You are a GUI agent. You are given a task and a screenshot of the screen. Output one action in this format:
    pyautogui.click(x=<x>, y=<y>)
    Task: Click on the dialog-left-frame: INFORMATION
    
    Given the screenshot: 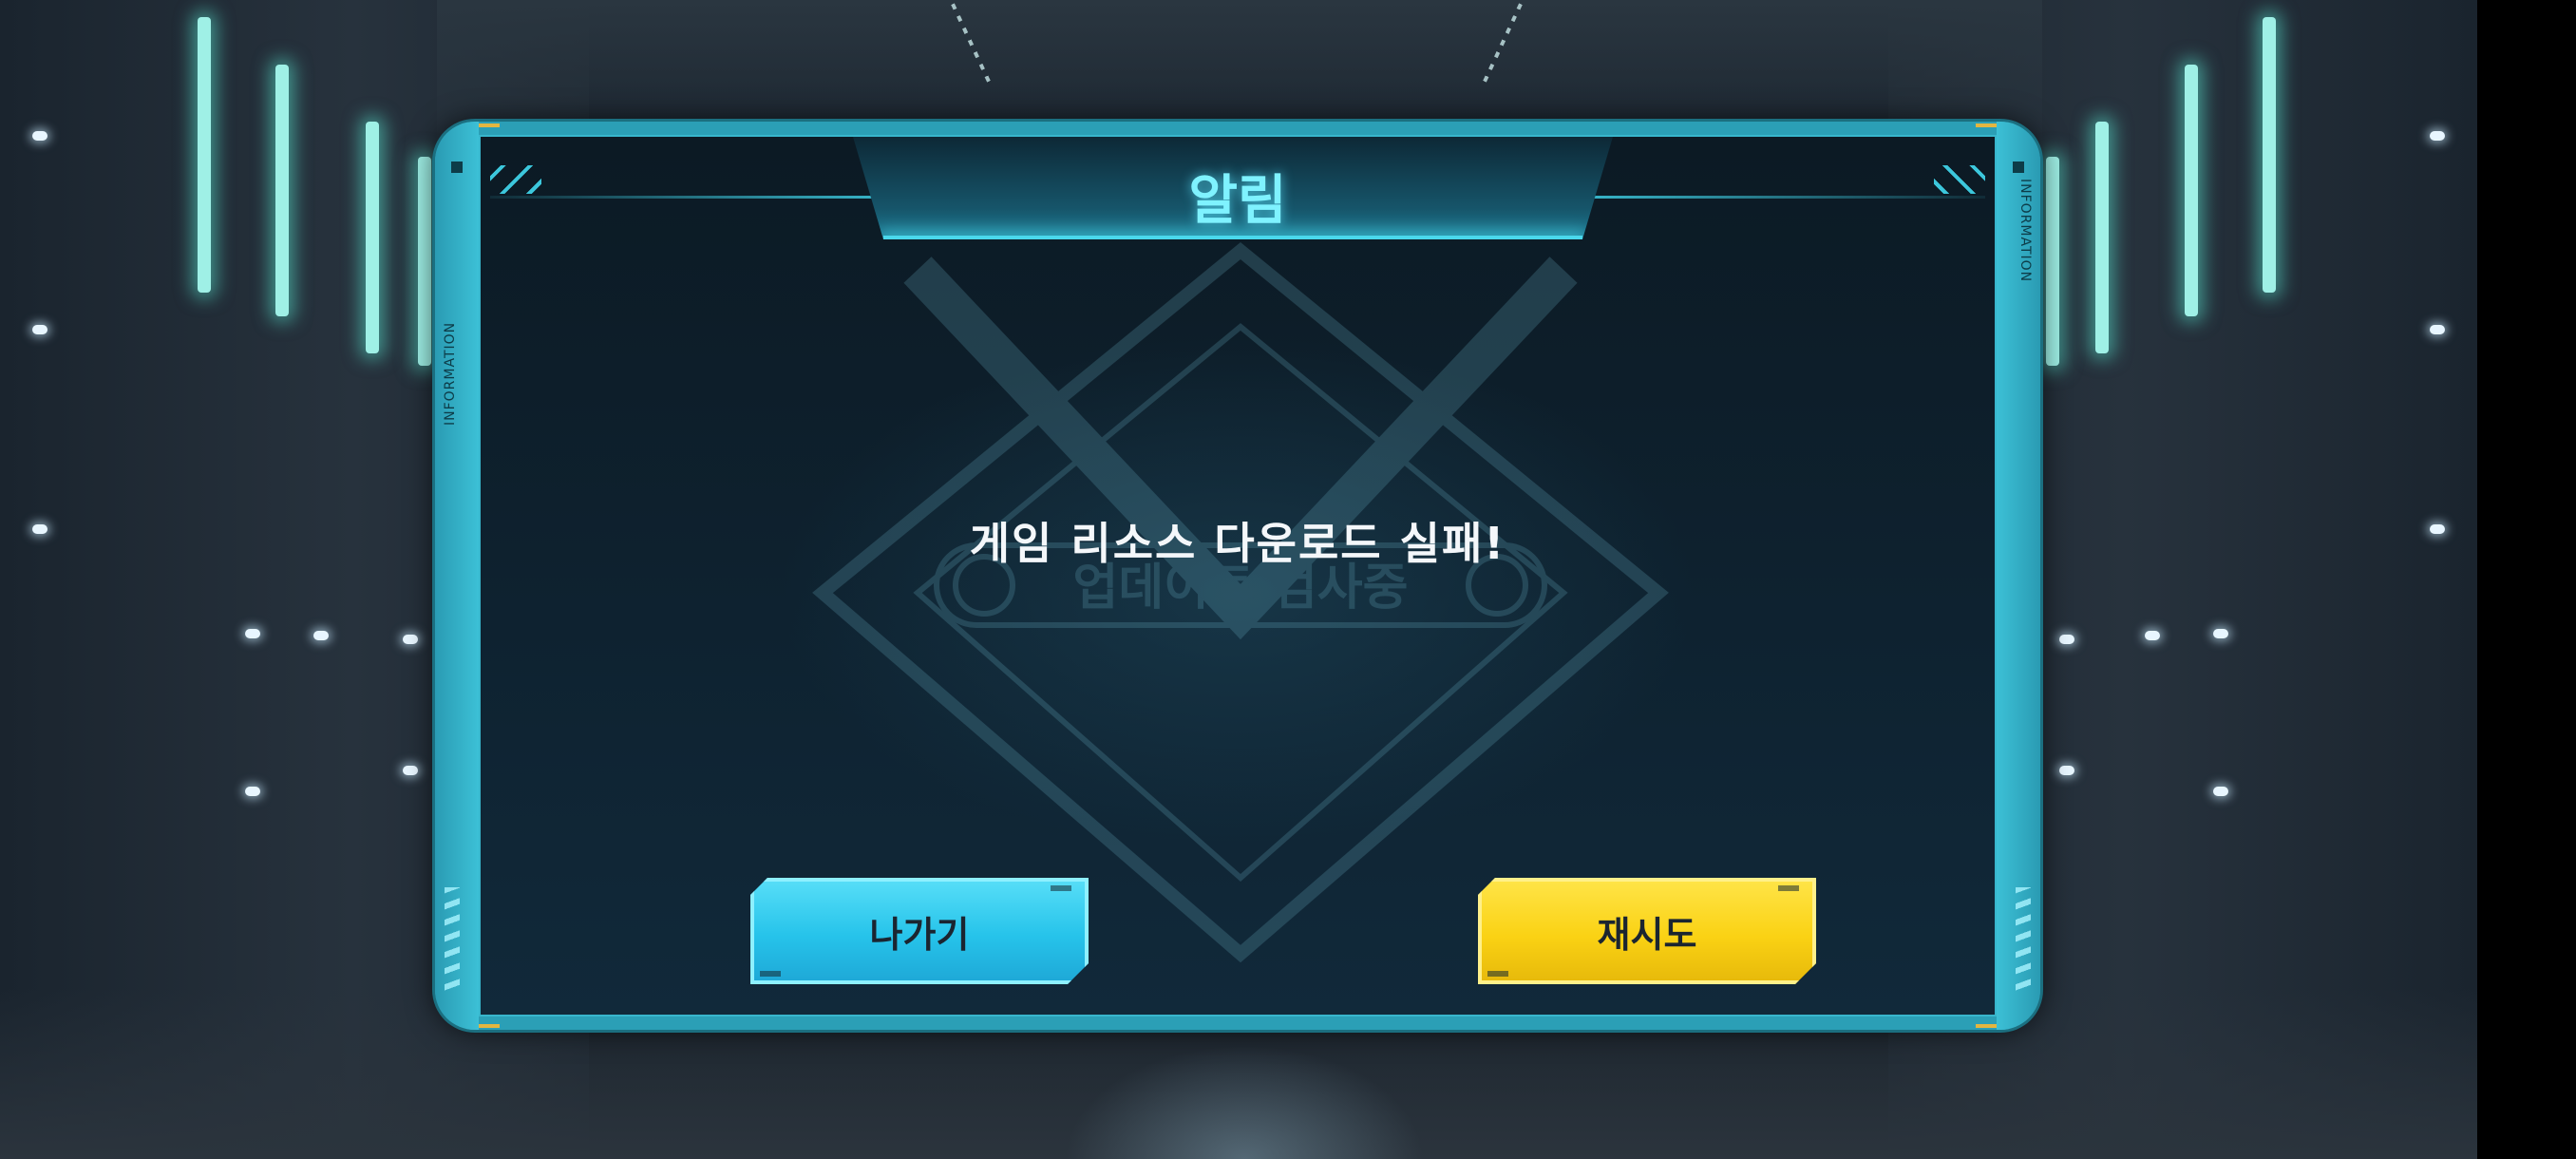 What is the action you would take?
    pyautogui.click(x=457, y=576)
    